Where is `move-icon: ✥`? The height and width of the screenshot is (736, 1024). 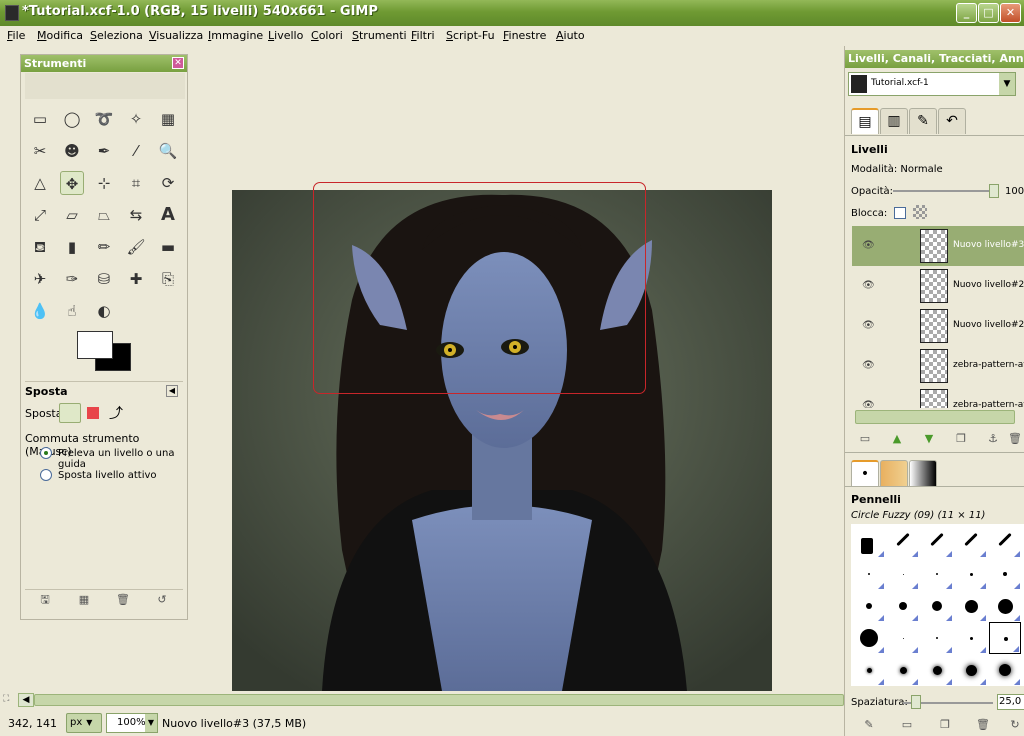 move-icon: ✥ is located at coordinates (72, 183).